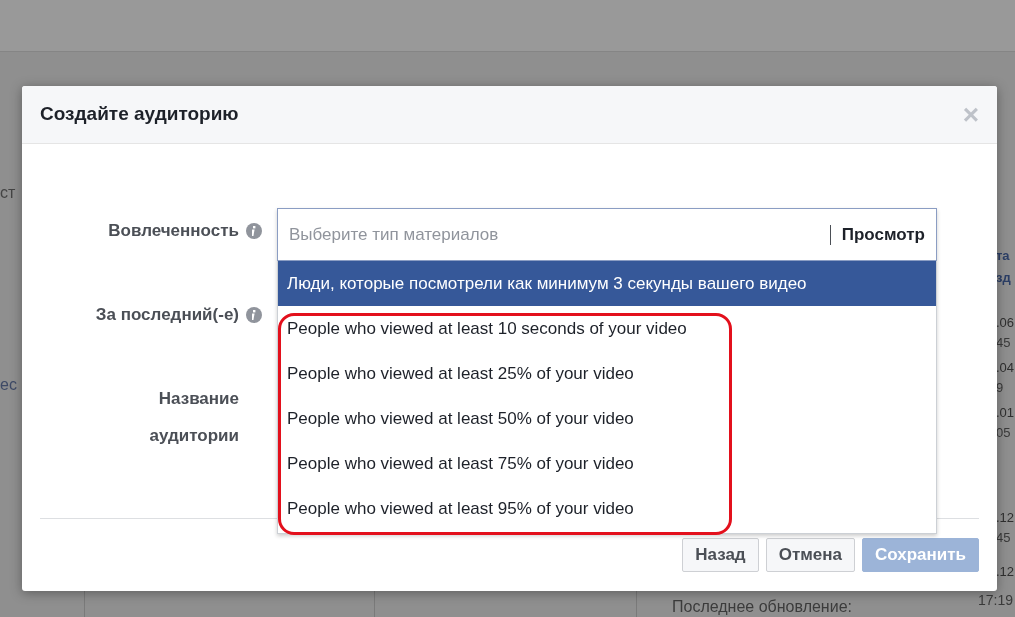 The width and height of the screenshot is (1015, 617). What do you see at coordinates (1003, 278) in the screenshot?
I see `column-header: зд` at bounding box center [1003, 278].